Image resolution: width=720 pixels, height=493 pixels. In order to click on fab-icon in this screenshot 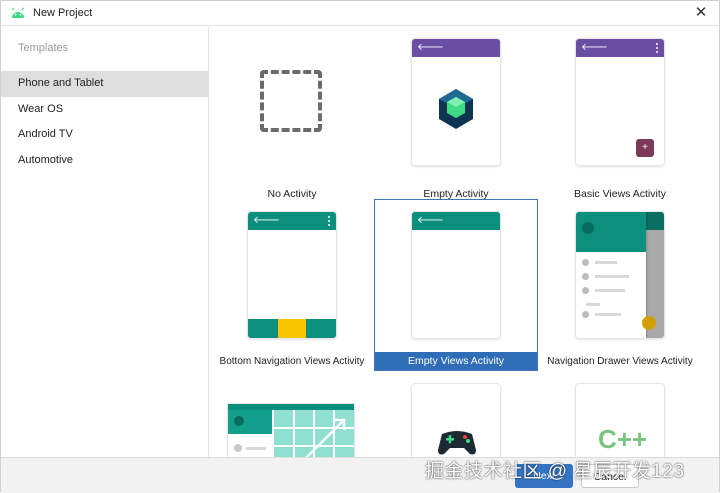, I will do `click(649, 323)`.